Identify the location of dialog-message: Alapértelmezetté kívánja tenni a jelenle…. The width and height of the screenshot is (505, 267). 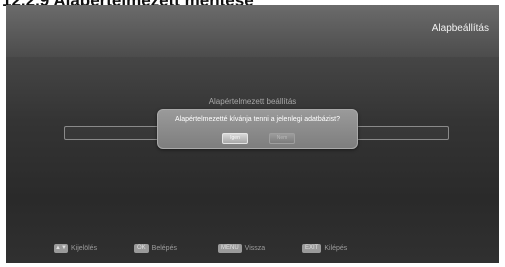
(257, 119).